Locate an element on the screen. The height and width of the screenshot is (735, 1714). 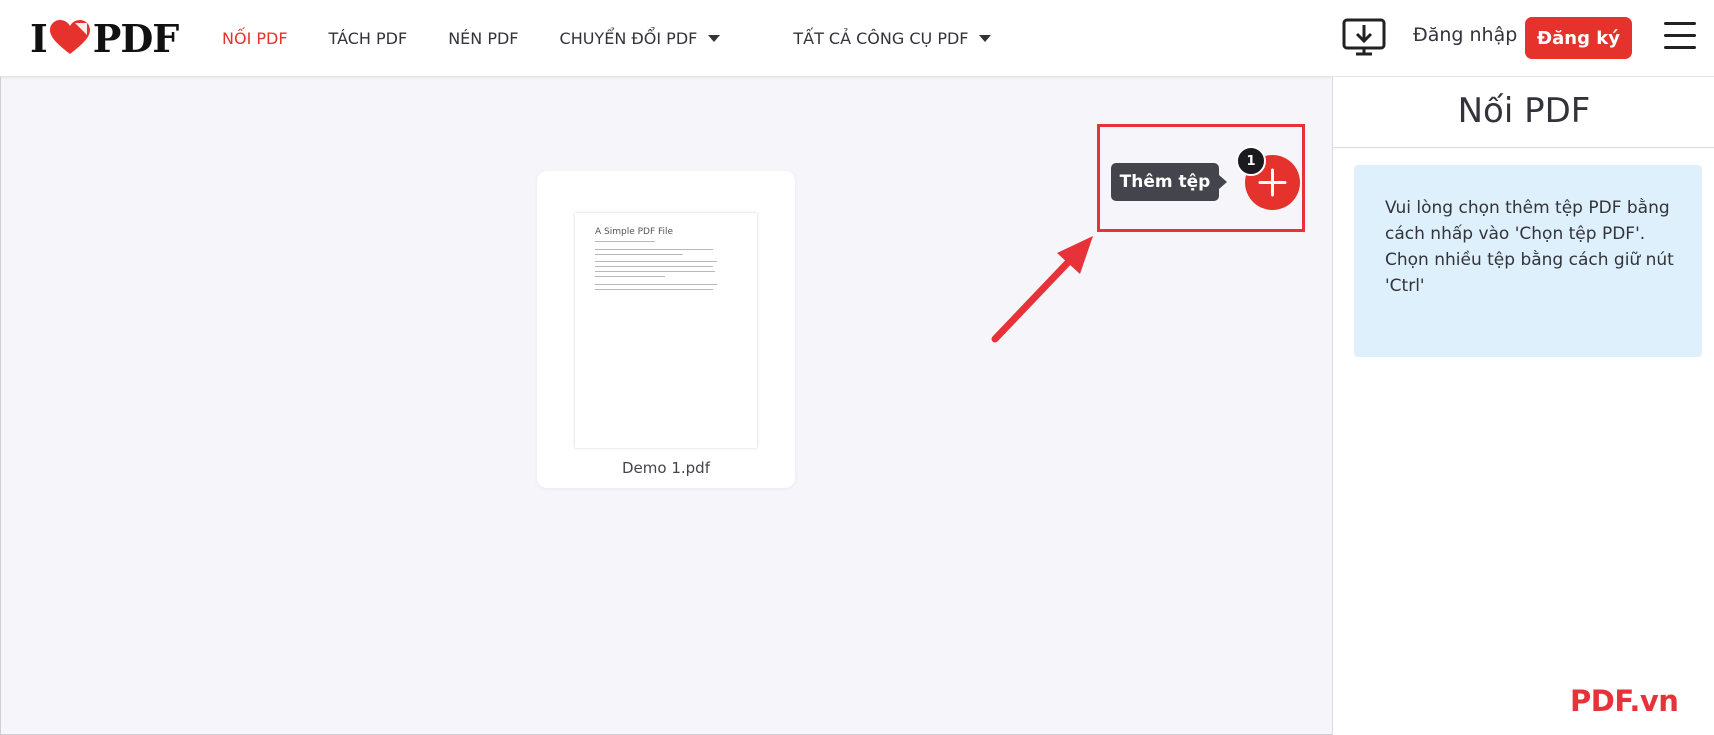
login-link: Đăng nhập is located at coordinates (1465, 35).